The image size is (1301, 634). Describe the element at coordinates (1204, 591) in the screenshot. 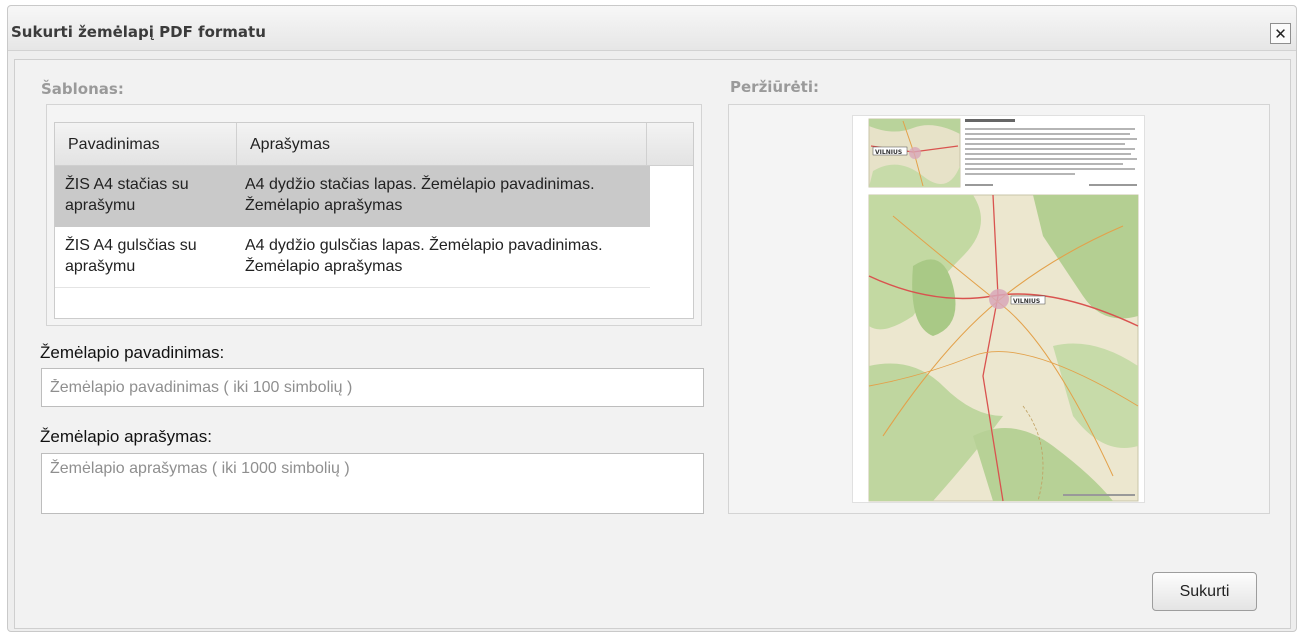

I see `create-button: Sukurti` at that location.